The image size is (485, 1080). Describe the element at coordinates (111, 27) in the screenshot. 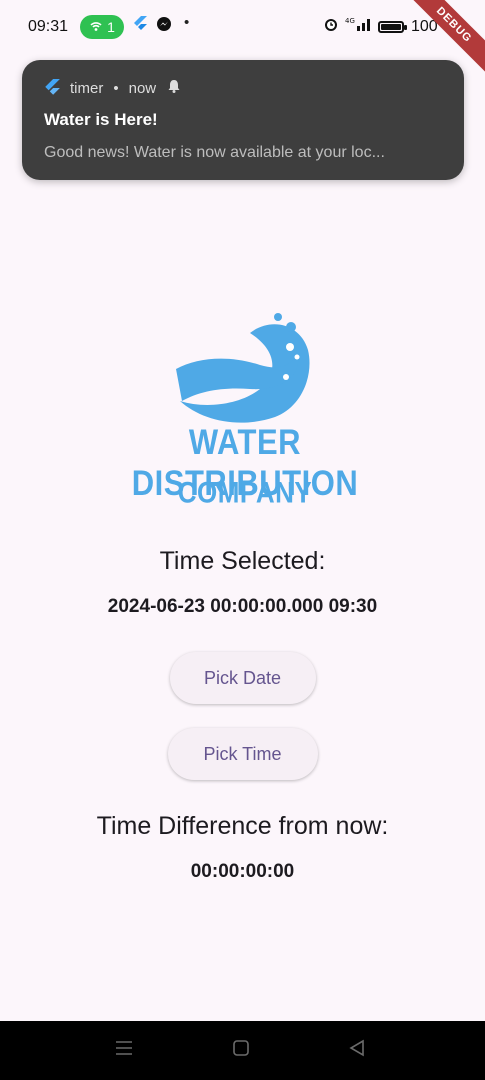

I see `hotspot-count: 1` at that location.